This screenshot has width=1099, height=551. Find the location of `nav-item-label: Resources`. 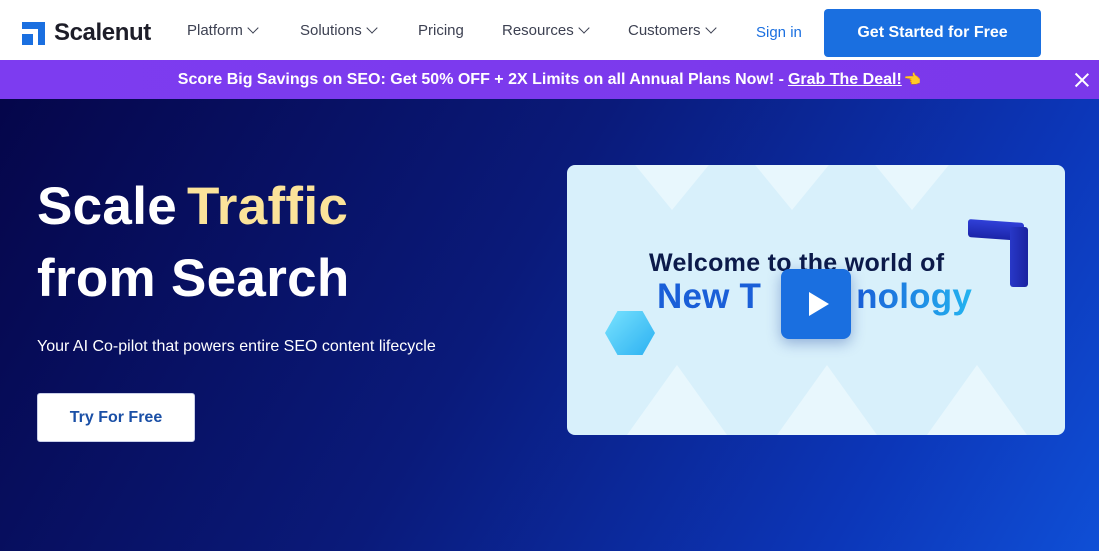

nav-item-label: Resources is located at coordinates (538, 30).